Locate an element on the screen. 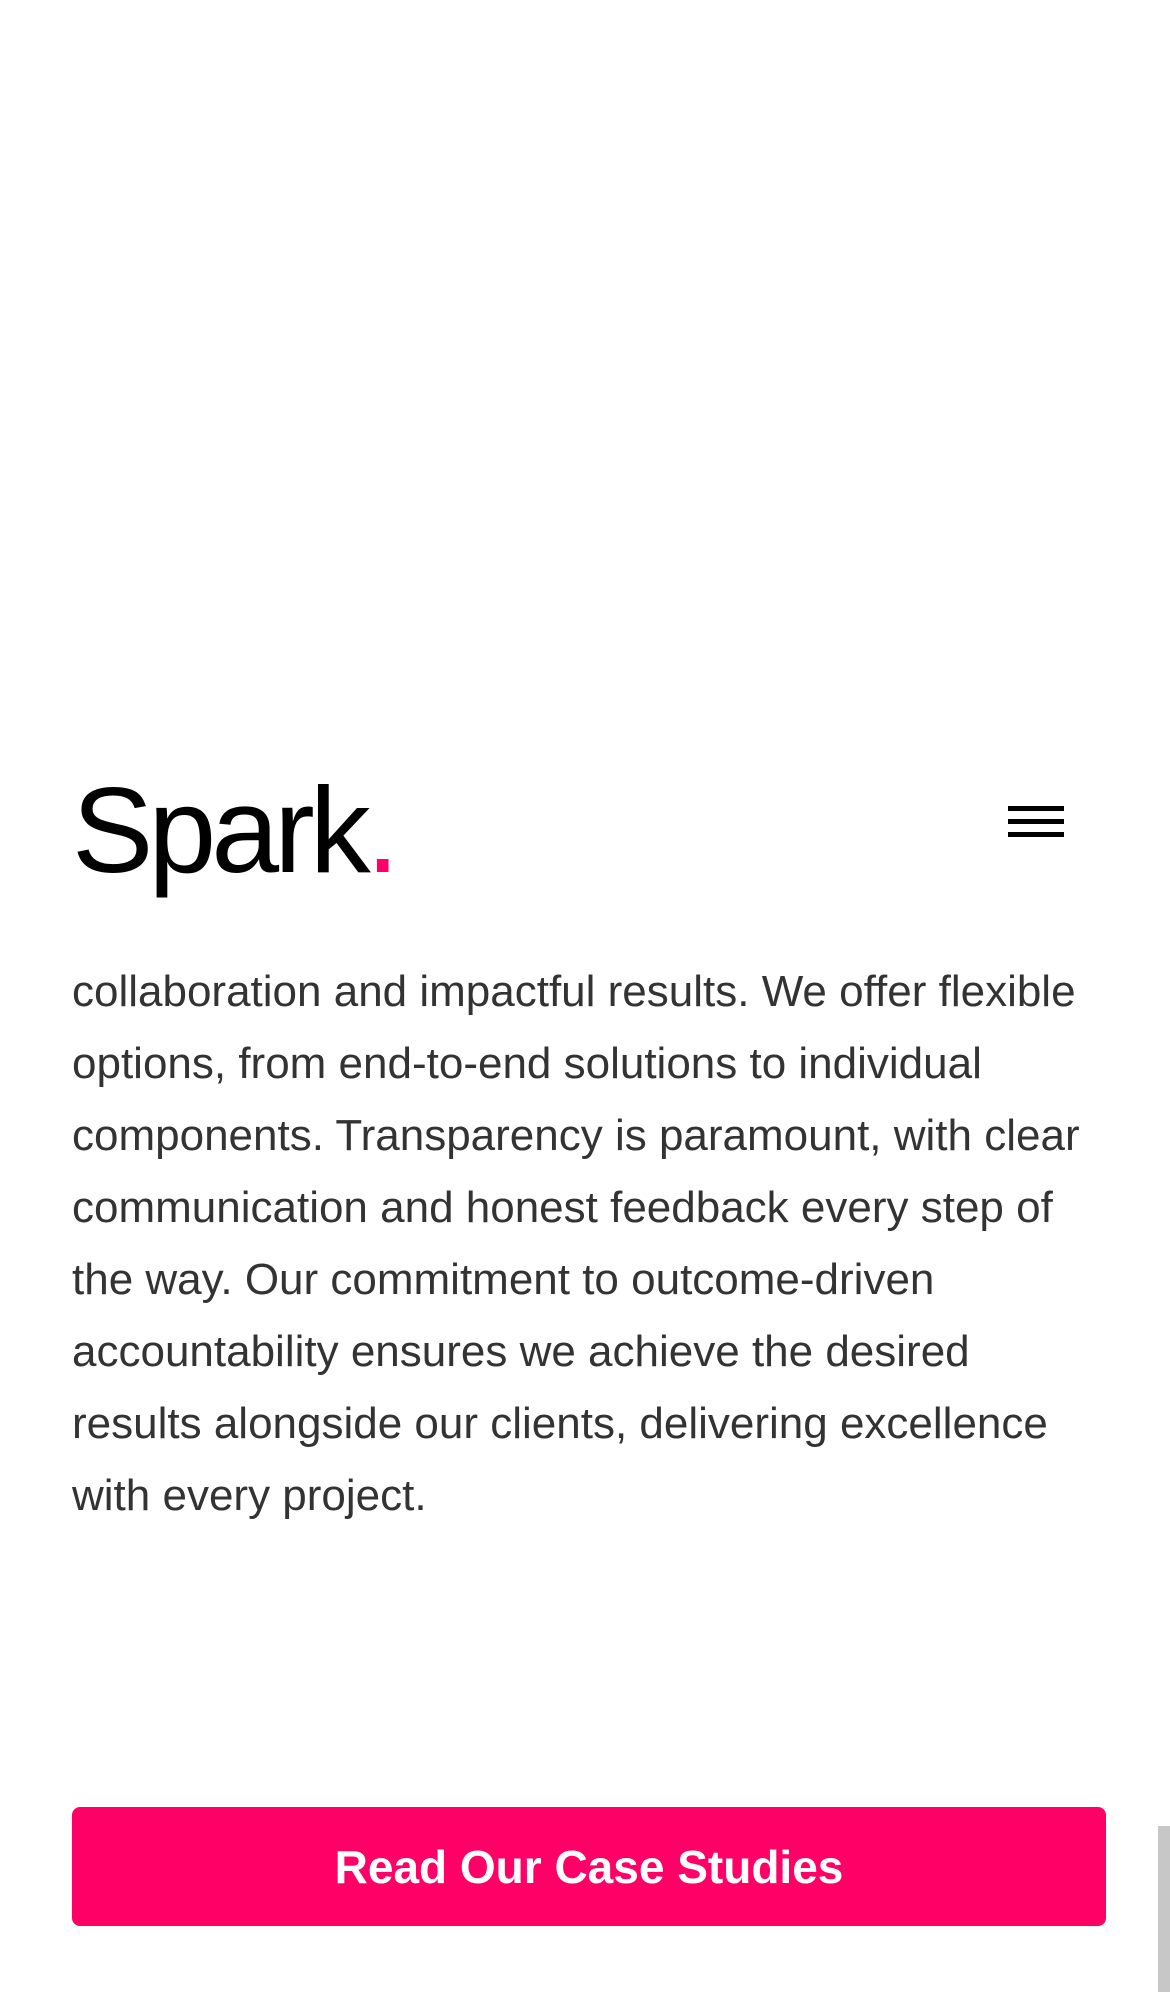 The width and height of the screenshot is (1170, 1992). menu-bar-bottom is located at coordinates (1036, 834).